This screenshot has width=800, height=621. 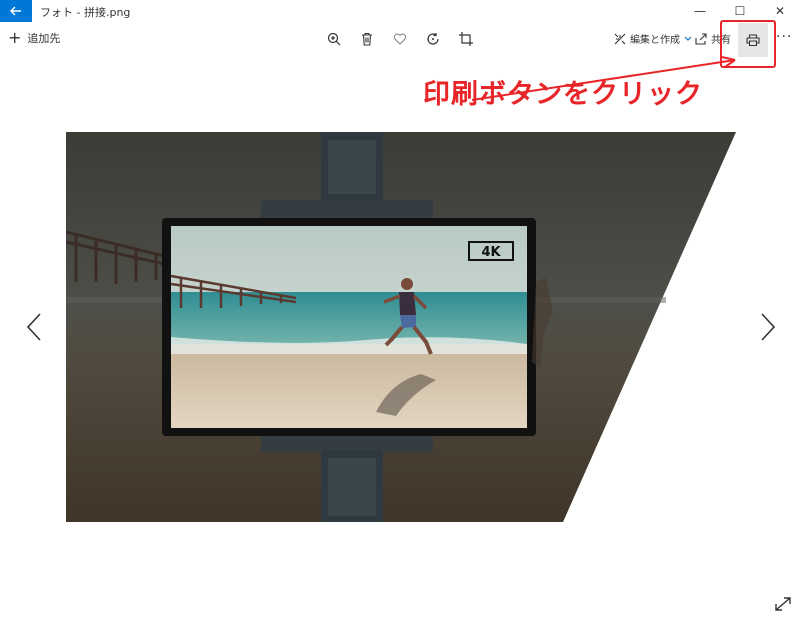 I want to click on chevron-right-icon, so click(x=768, y=327).